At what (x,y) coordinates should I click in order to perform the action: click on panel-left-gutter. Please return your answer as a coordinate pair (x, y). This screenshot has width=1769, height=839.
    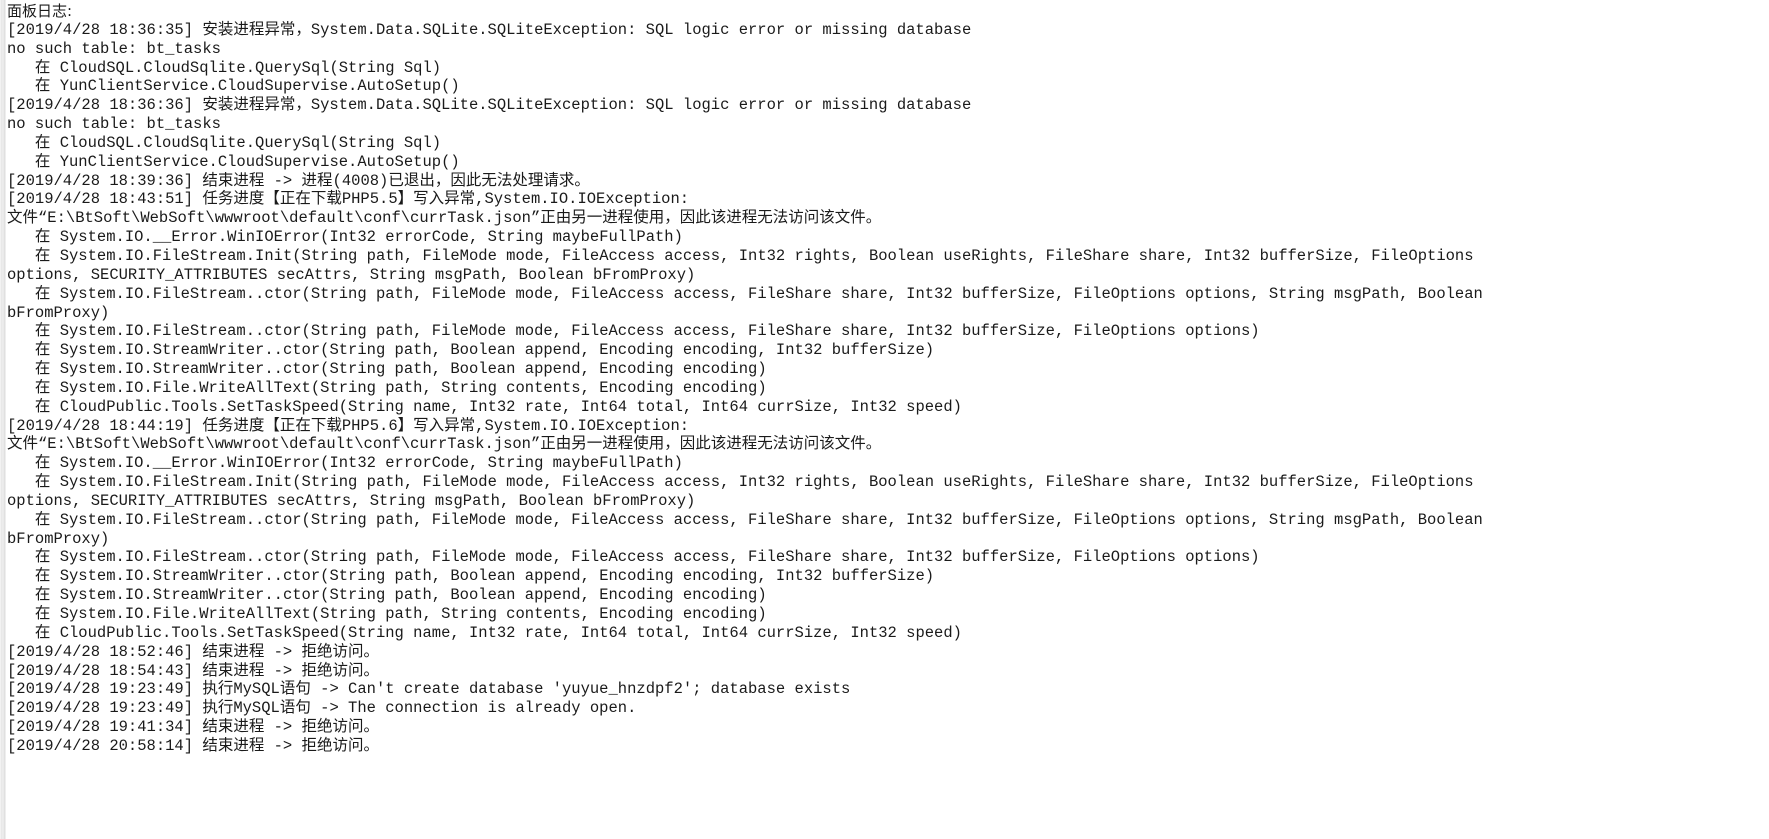
    Looking at the image, I should click on (3, 419).